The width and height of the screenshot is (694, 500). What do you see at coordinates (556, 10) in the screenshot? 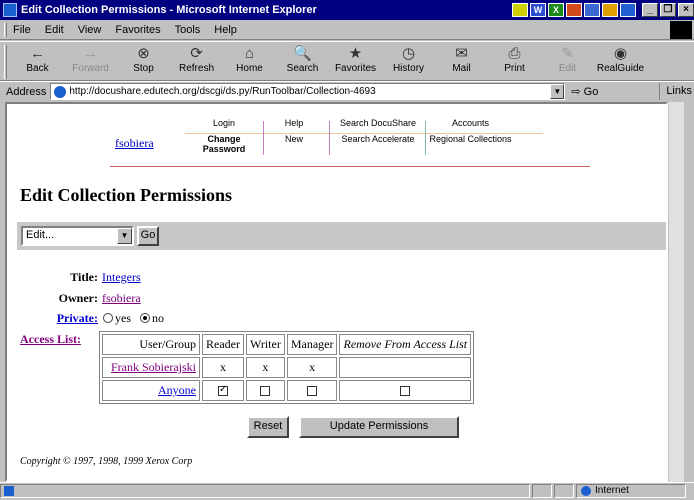
I see `excel-icon: X` at bounding box center [556, 10].